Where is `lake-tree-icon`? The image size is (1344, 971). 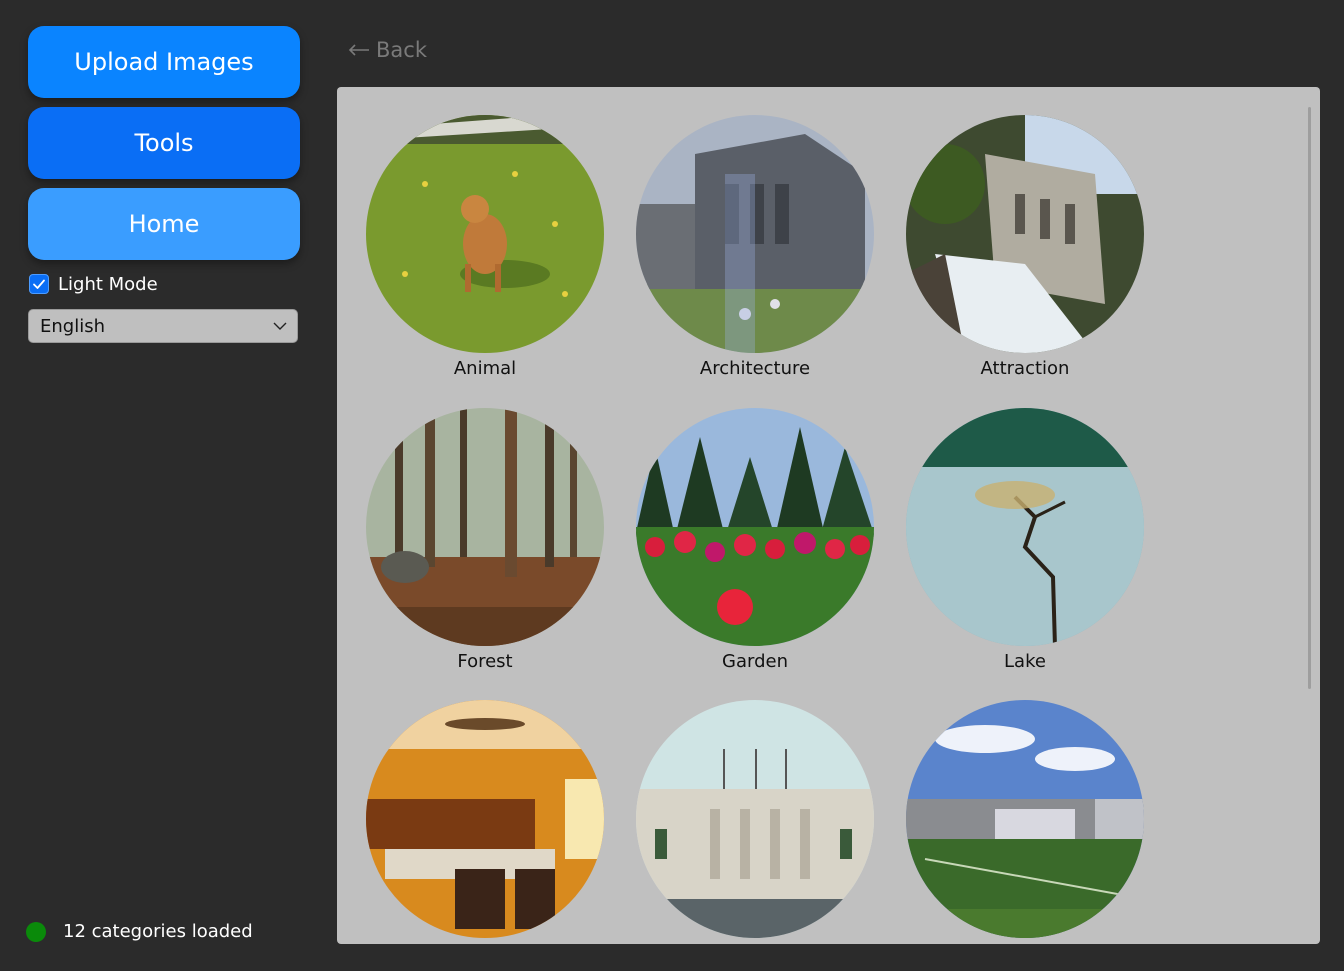
lake-tree-icon is located at coordinates (1025, 527).